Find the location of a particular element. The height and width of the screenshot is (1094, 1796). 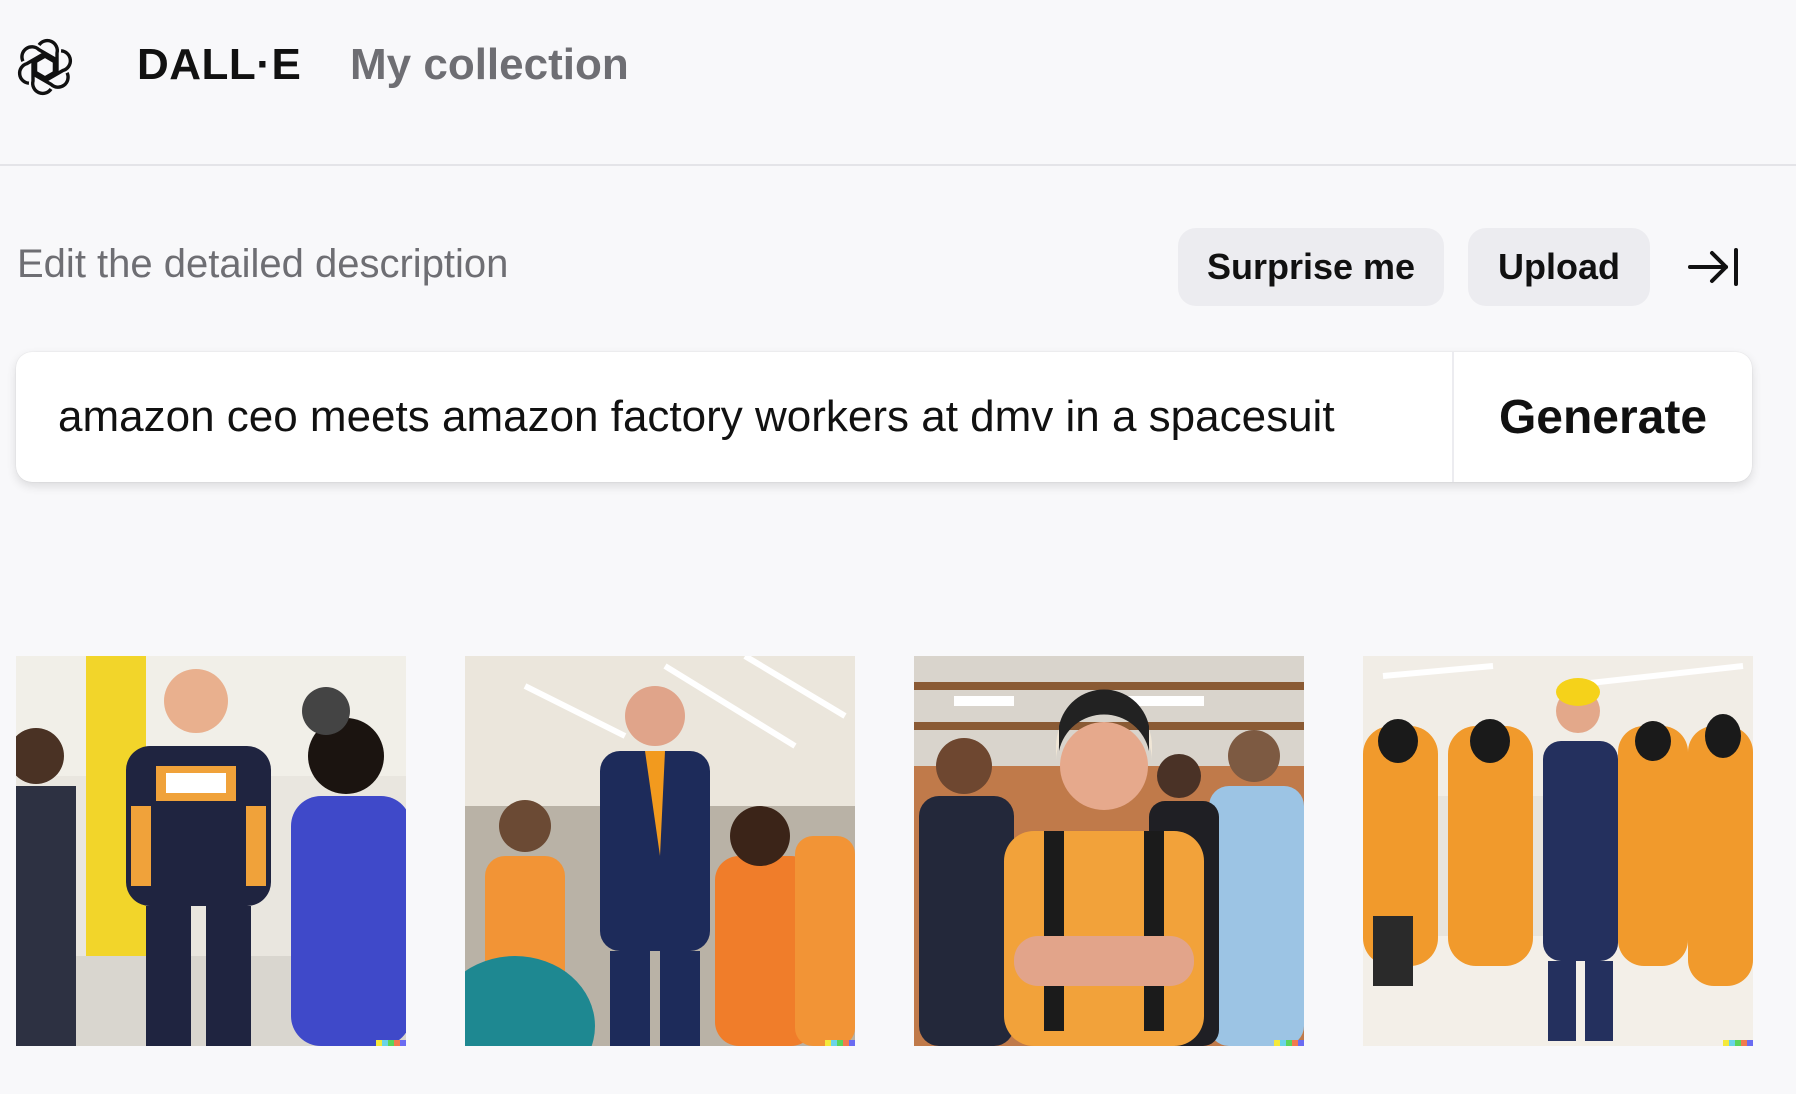

surprise-me-button: Surprise me is located at coordinates (1311, 267).